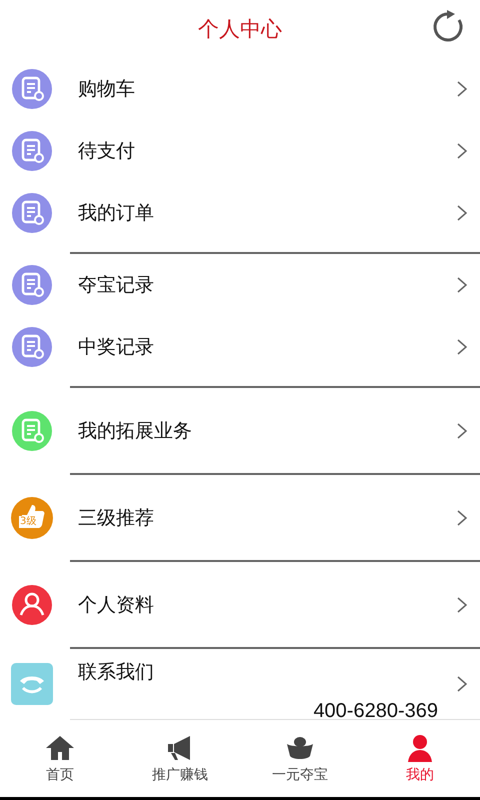 This screenshot has width=480, height=800. Describe the element at coordinates (240, 430) in the screenshot. I see `menu-item: 我的拓展业务` at that location.